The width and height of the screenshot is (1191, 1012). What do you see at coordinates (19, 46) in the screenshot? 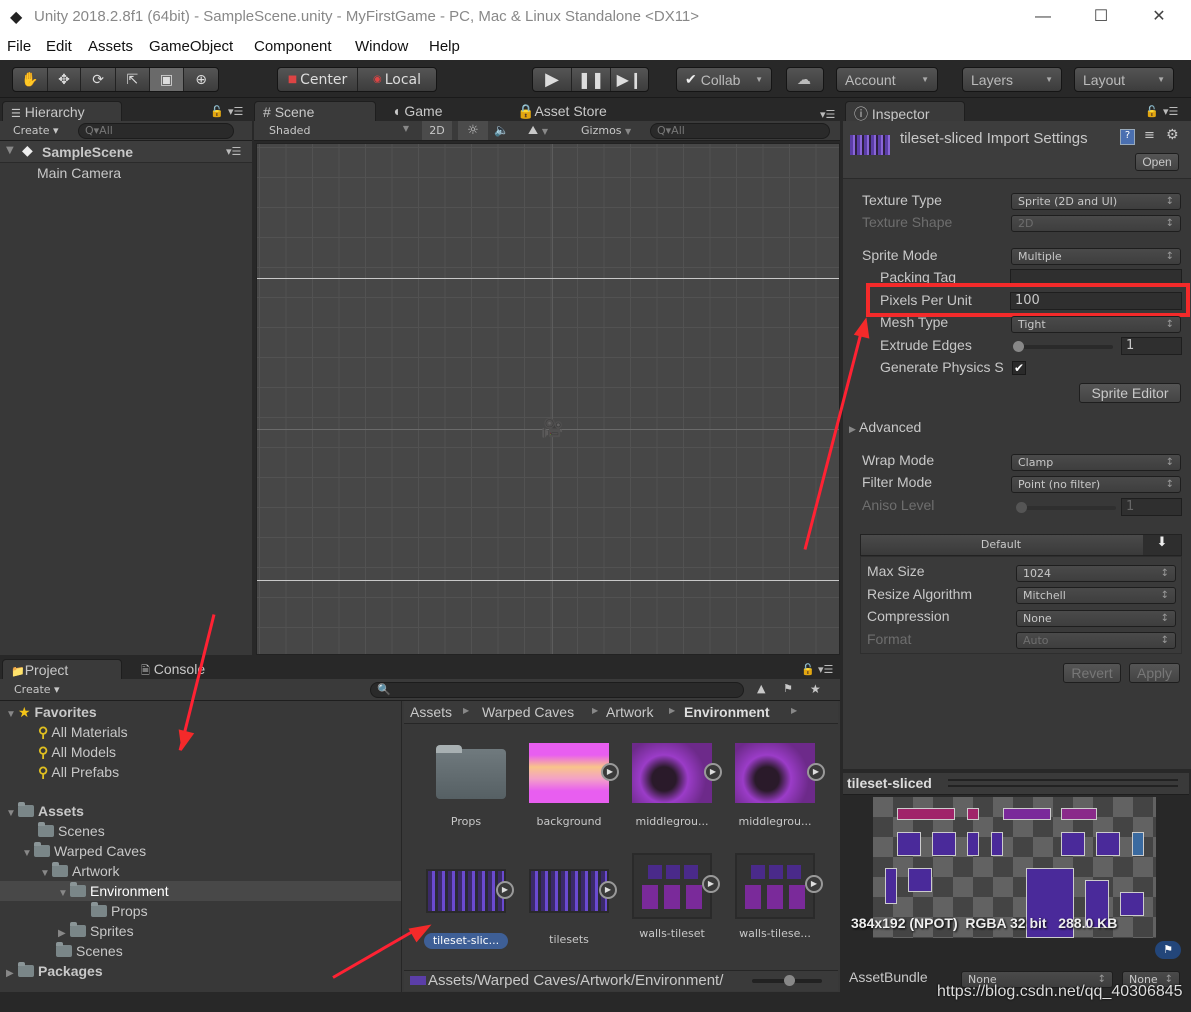
I see `menu-file: File` at bounding box center [19, 46].